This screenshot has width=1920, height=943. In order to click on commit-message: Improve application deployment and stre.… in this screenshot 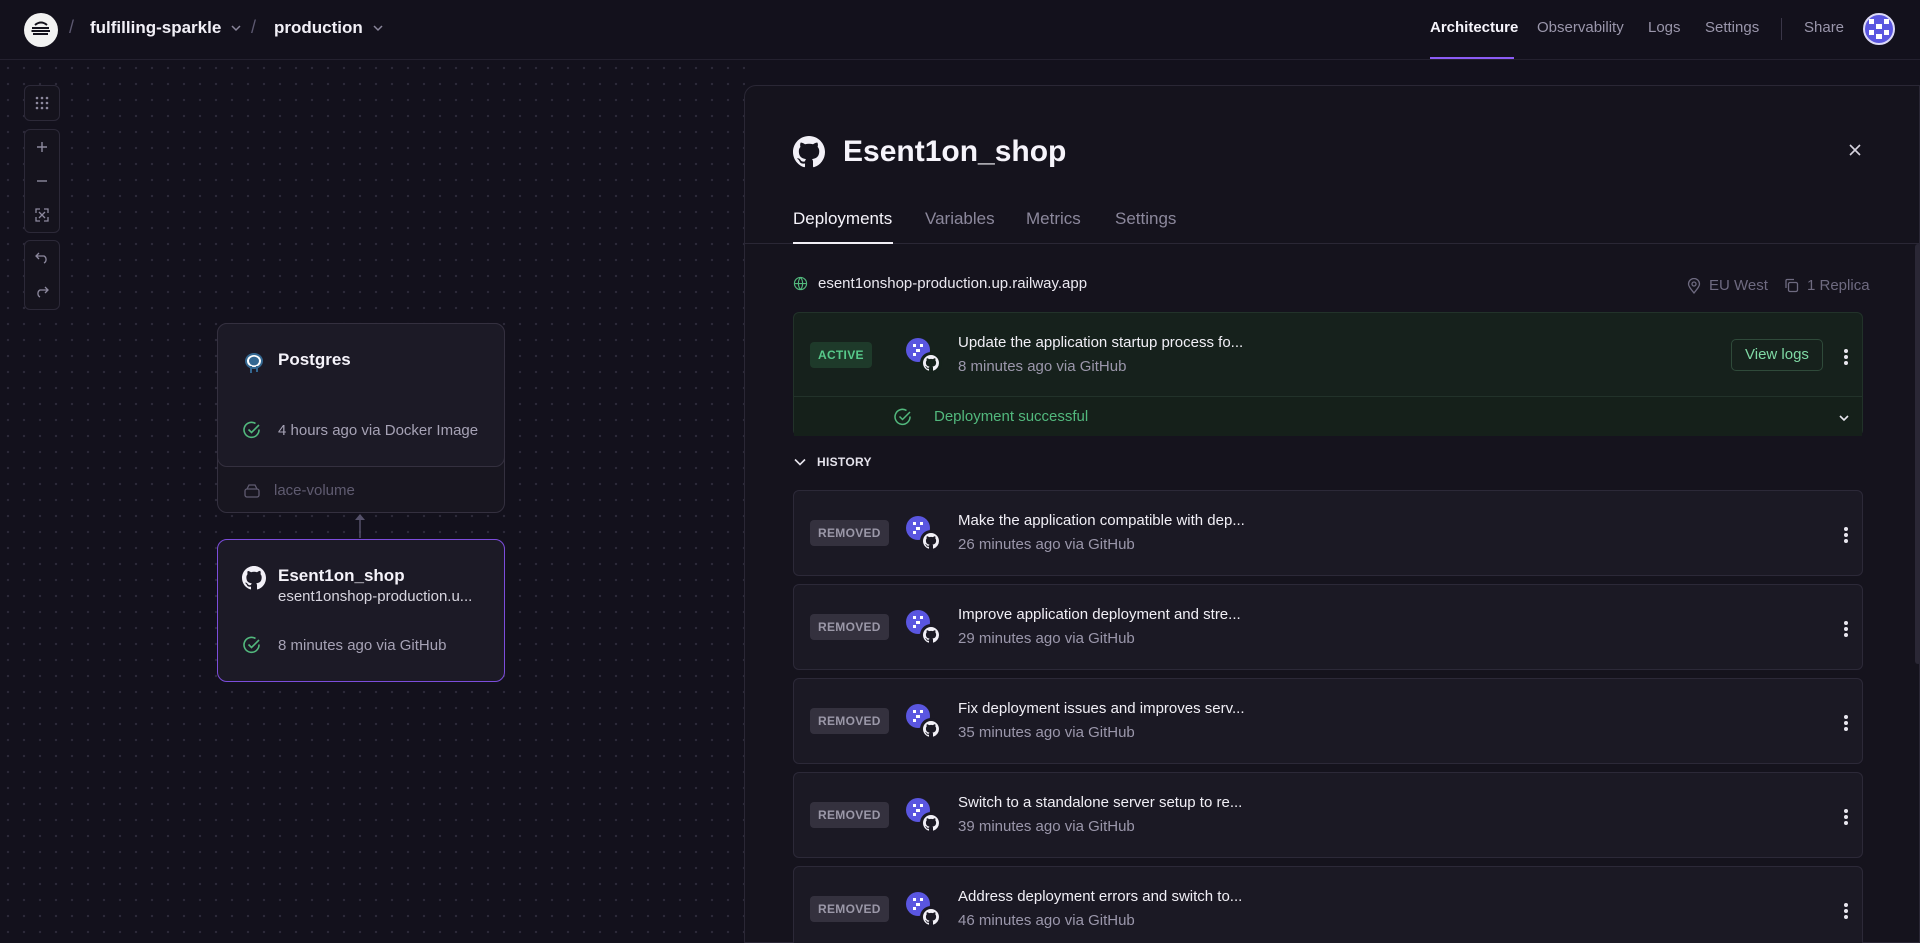, I will do `click(1099, 614)`.